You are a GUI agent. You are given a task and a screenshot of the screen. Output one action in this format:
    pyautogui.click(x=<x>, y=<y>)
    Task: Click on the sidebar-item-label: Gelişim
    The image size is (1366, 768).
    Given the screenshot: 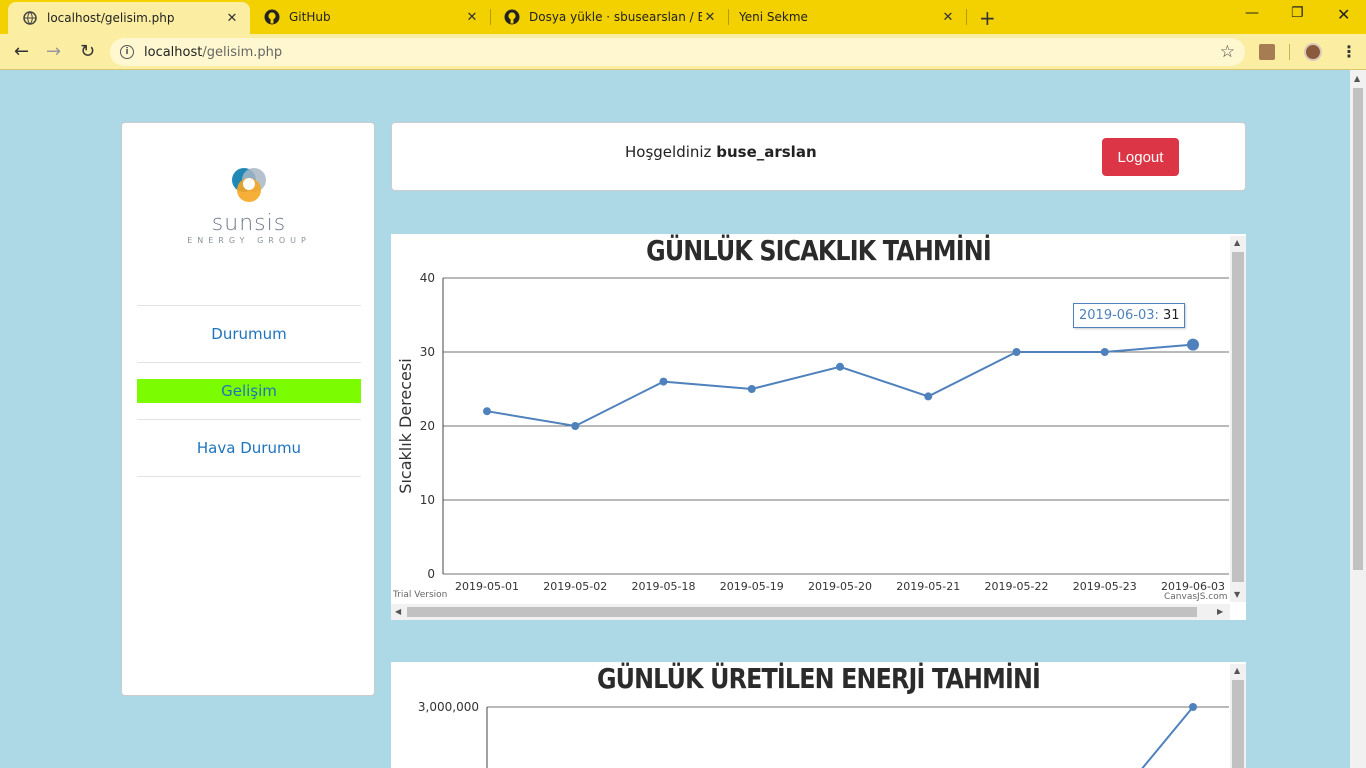 What is the action you would take?
    pyautogui.click(x=249, y=391)
    